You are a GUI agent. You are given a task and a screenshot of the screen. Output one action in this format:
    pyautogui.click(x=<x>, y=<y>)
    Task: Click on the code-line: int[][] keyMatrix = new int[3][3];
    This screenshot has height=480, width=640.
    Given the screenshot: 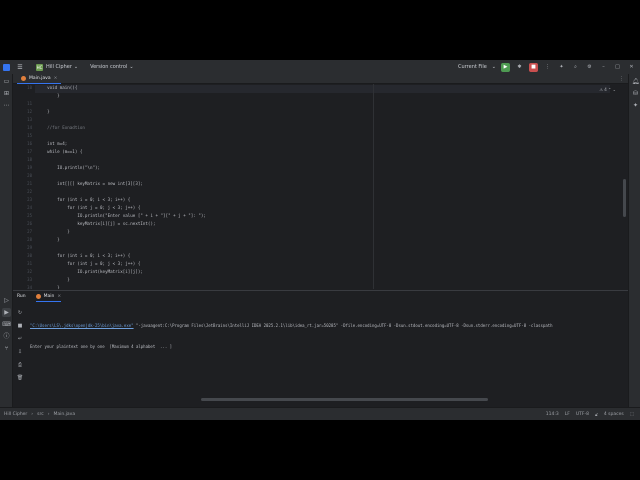 What is the action you would take?
    pyautogui.click(x=317, y=184)
    